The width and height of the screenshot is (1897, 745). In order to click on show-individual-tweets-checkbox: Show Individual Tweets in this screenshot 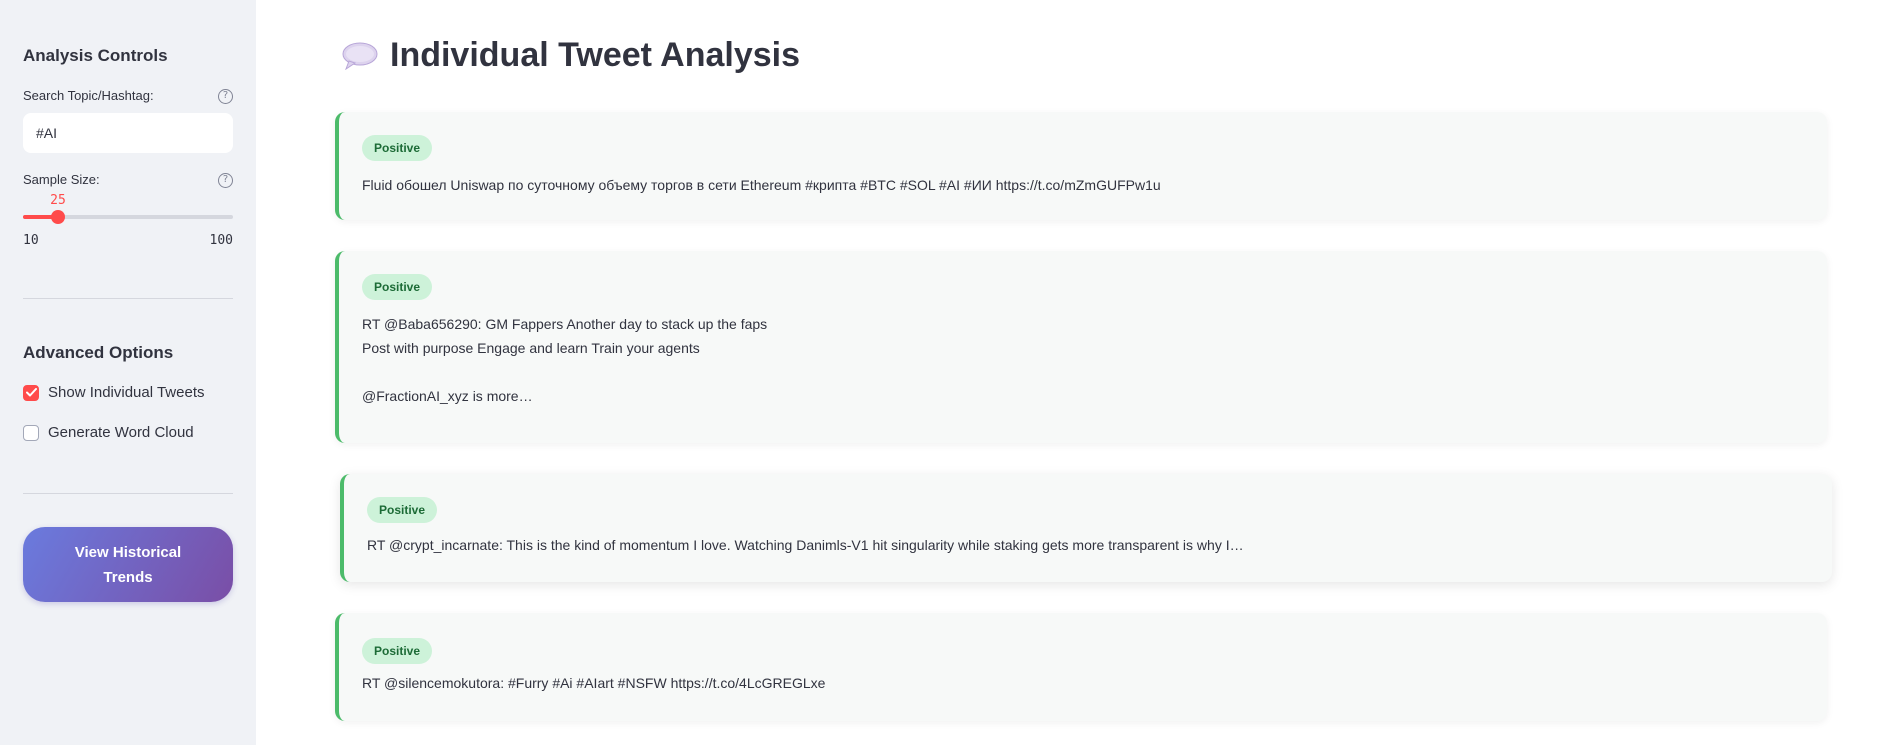, I will do `click(113, 392)`.